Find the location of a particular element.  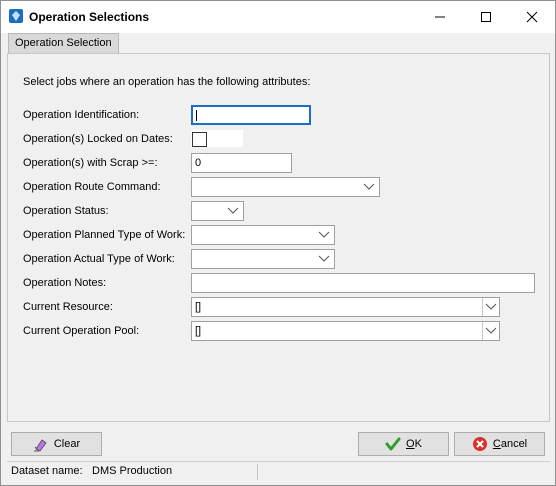

cancel-label-rest: ancel is located at coordinates (514, 444).